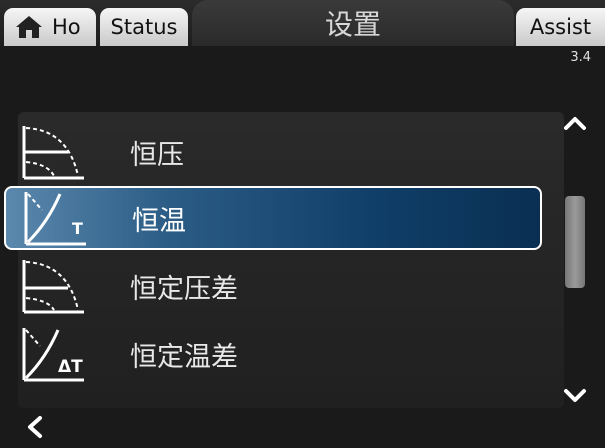  I want to click on tab-home-label: Ho, so click(66, 27).